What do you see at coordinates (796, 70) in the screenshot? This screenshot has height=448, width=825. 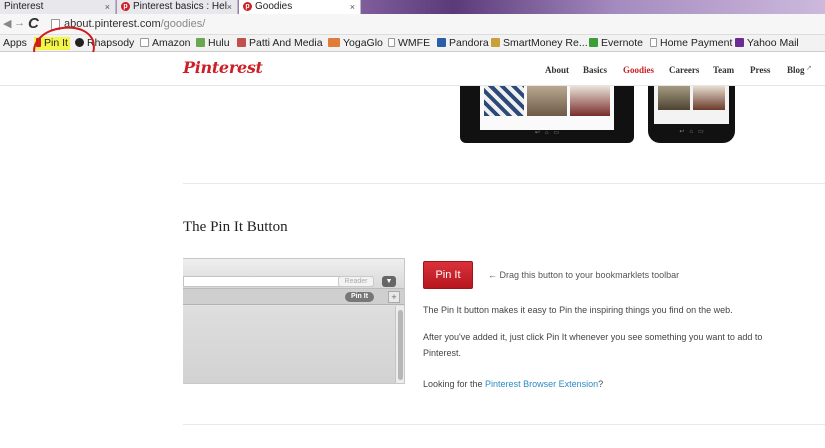 I see `nav-blog: Blog` at bounding box center [796, 70].